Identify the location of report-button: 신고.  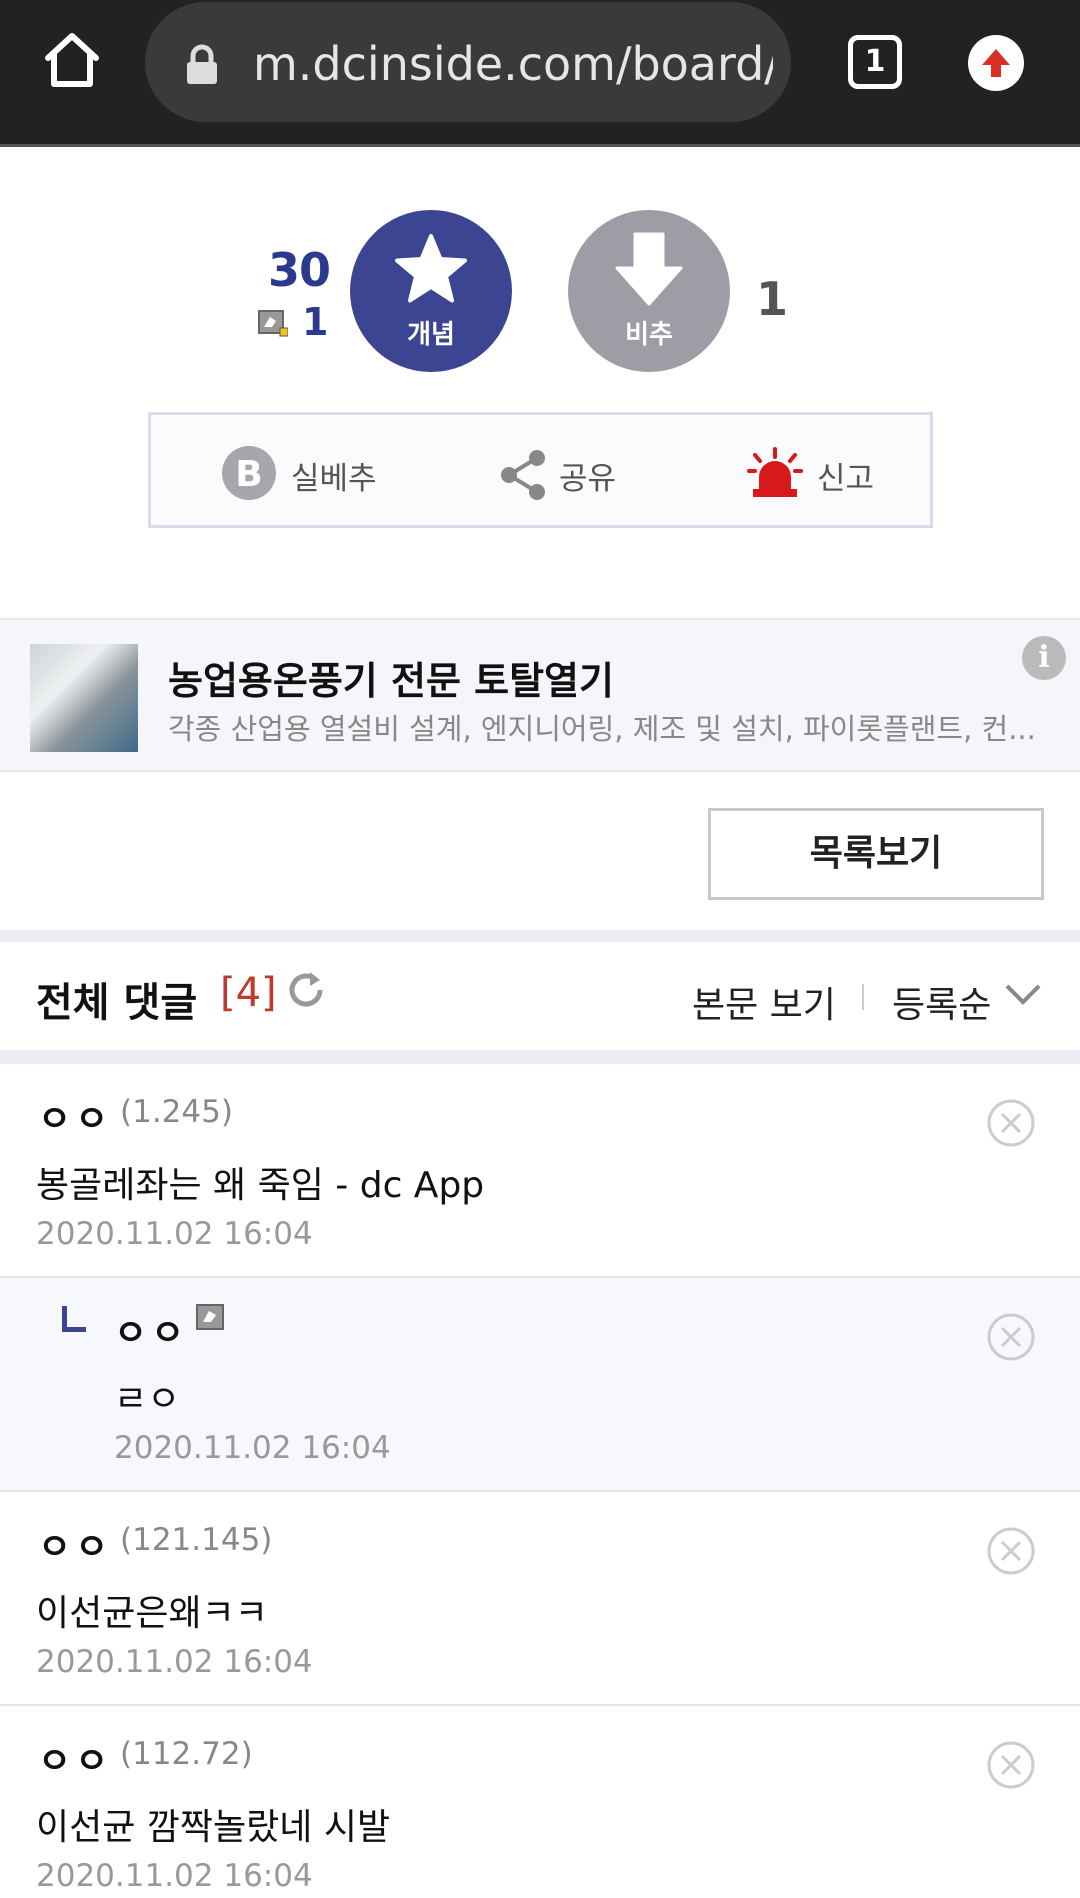
(817, 473).